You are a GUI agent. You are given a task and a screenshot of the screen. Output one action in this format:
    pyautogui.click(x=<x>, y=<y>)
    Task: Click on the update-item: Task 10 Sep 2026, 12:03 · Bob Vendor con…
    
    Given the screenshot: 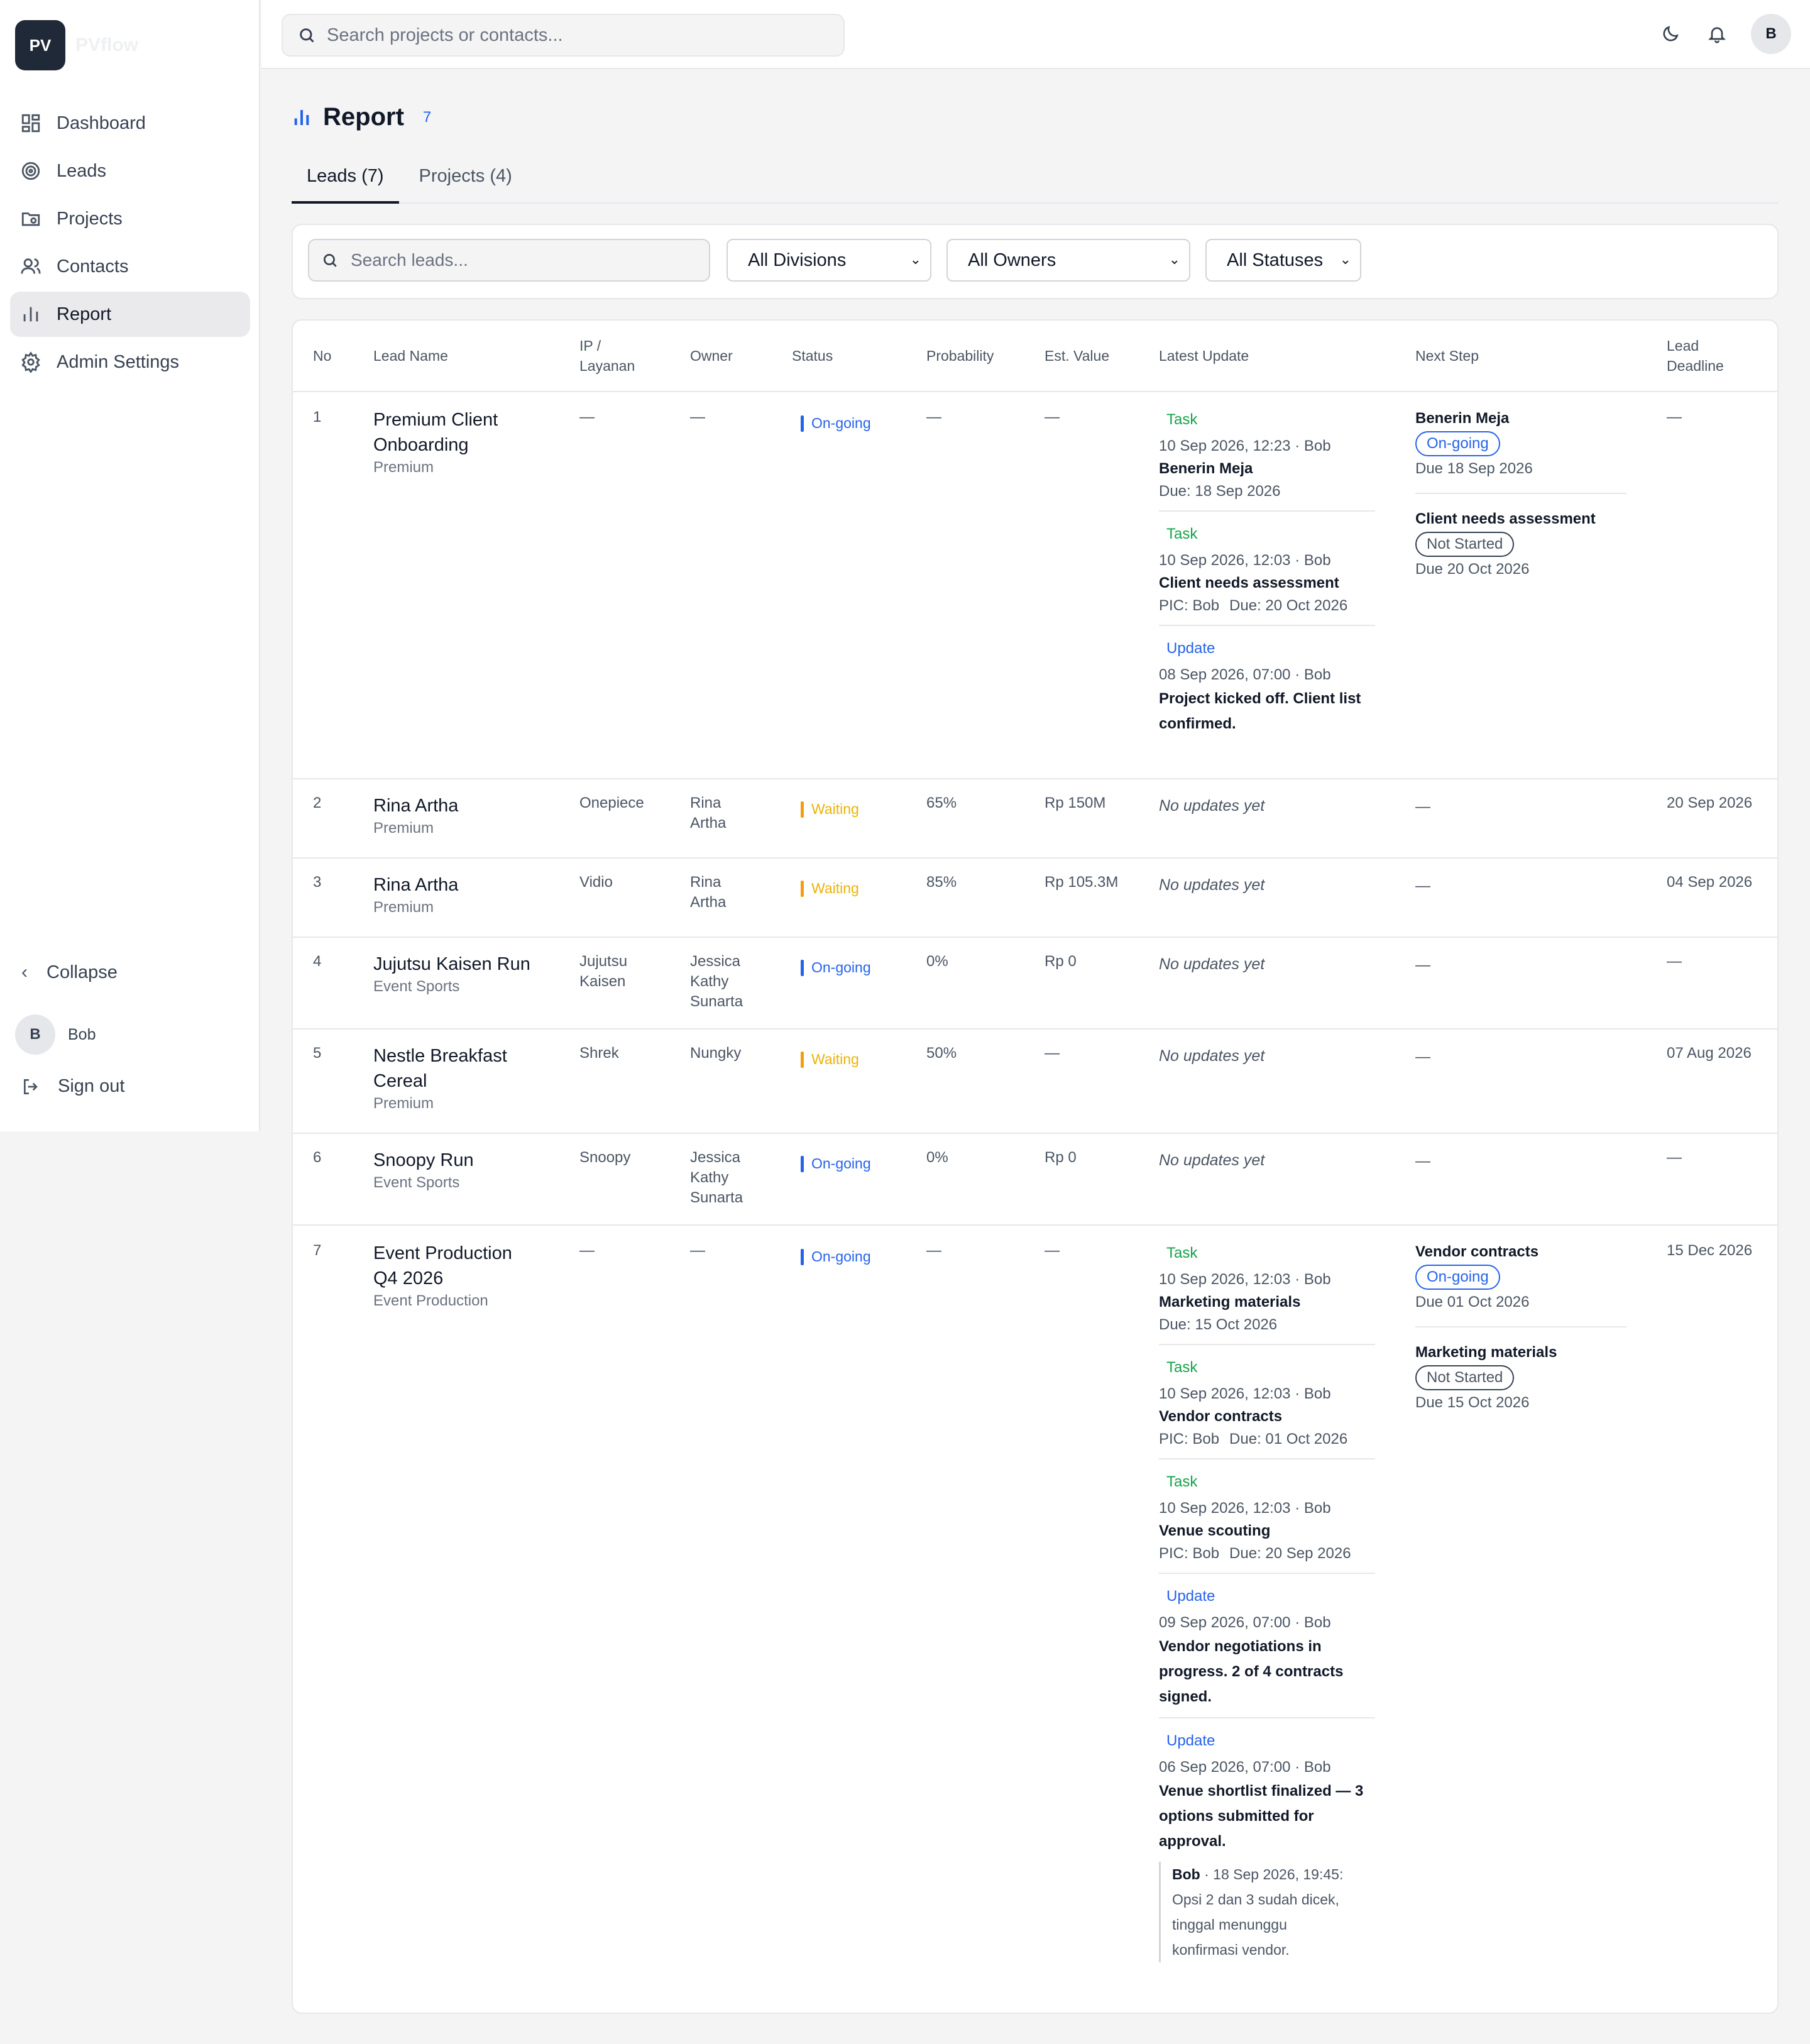 What is the action you would take?
    pyautogui.click(x=1267, y=1407)
    